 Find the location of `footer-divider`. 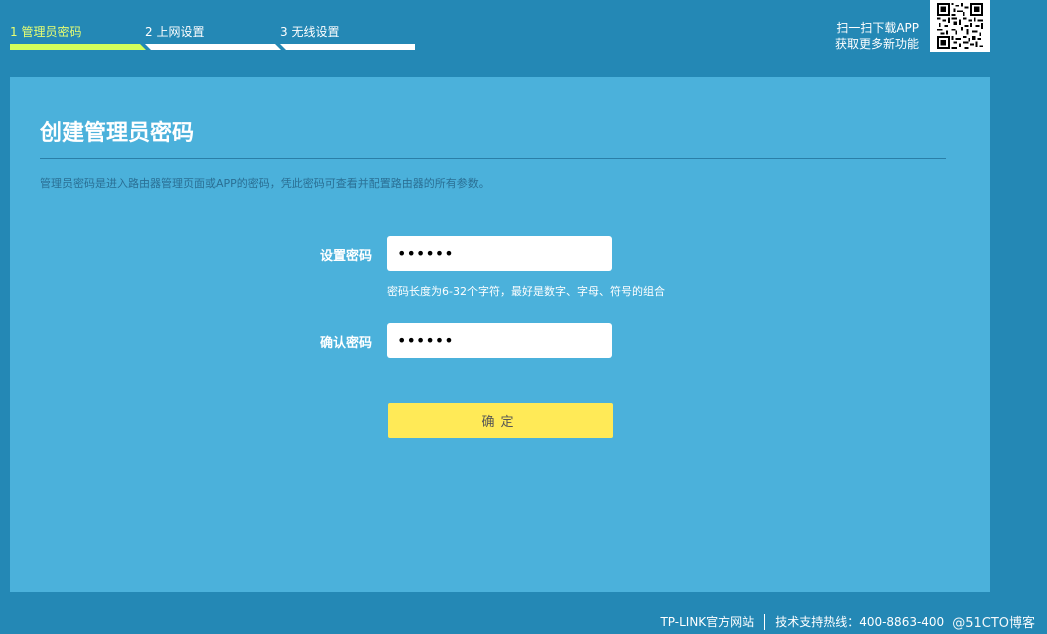

footer-divider is located at coordinates (765, 621).